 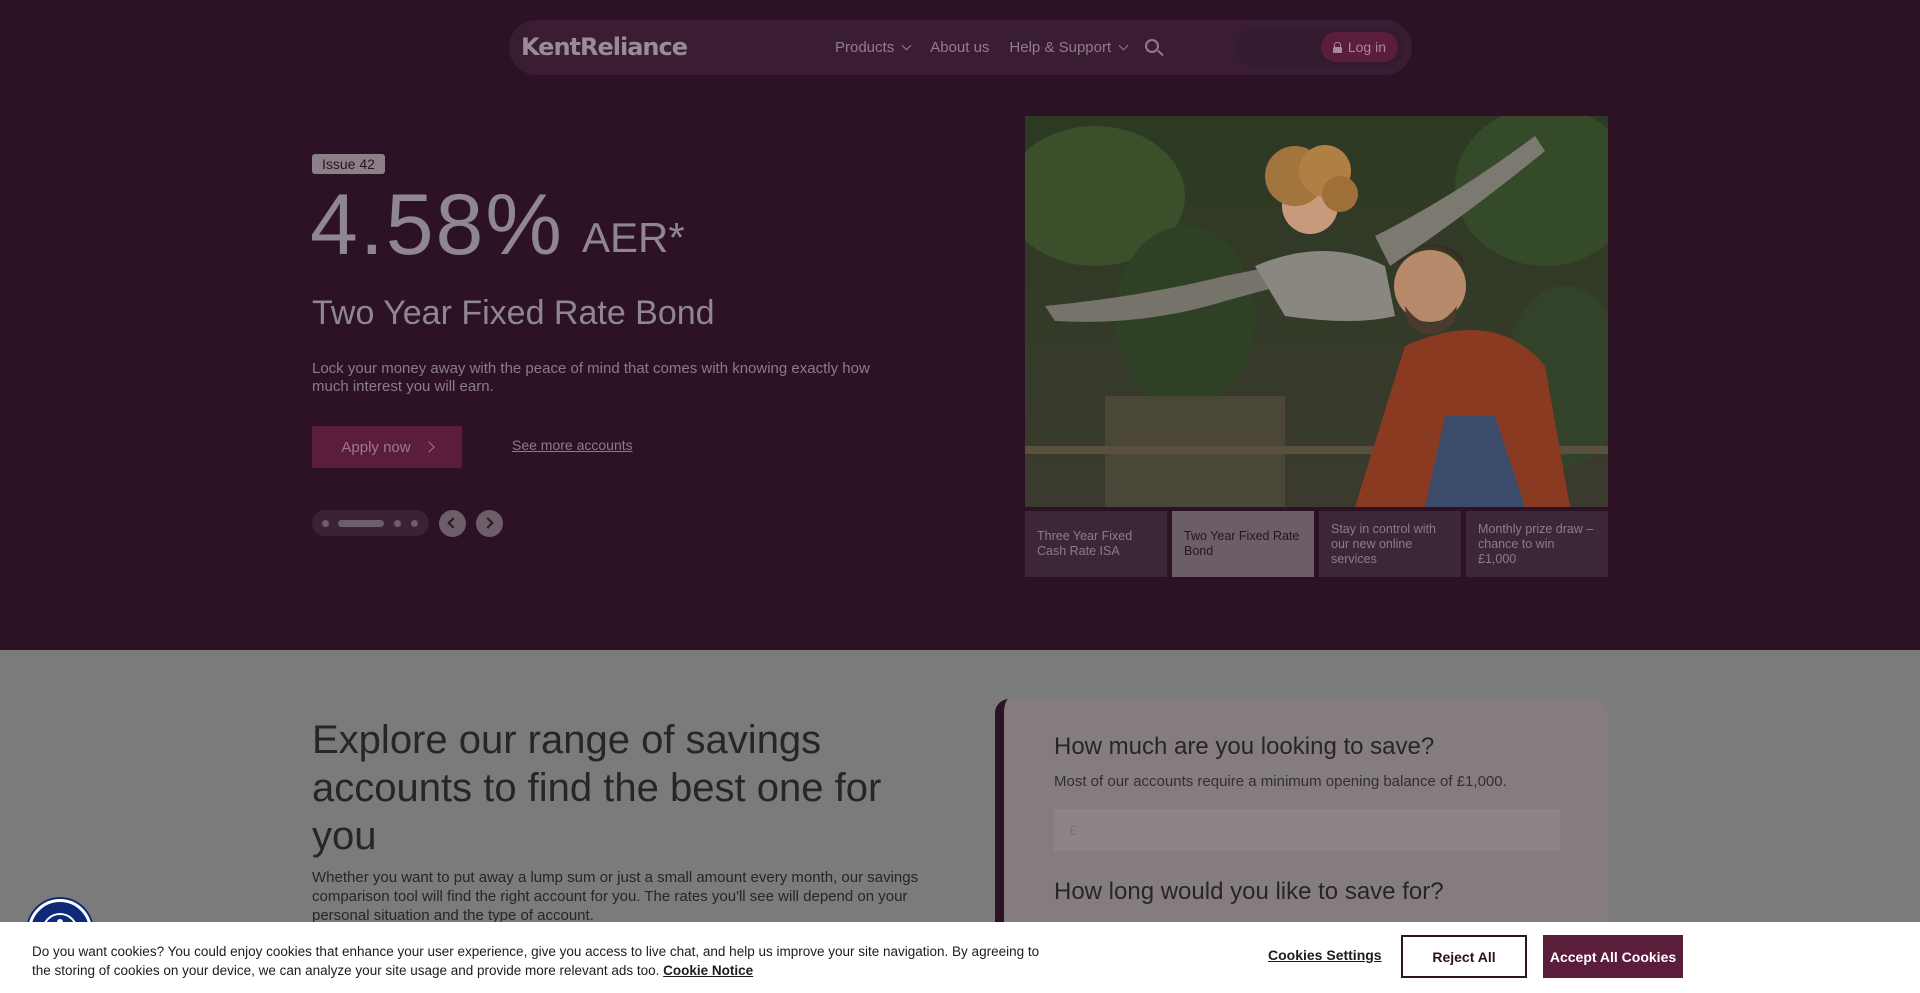 What do you see at coordinates (604, 47) in the screenshot?
I see `kent-reliance-logo: KentReliance` at bounding box center [604, 47].